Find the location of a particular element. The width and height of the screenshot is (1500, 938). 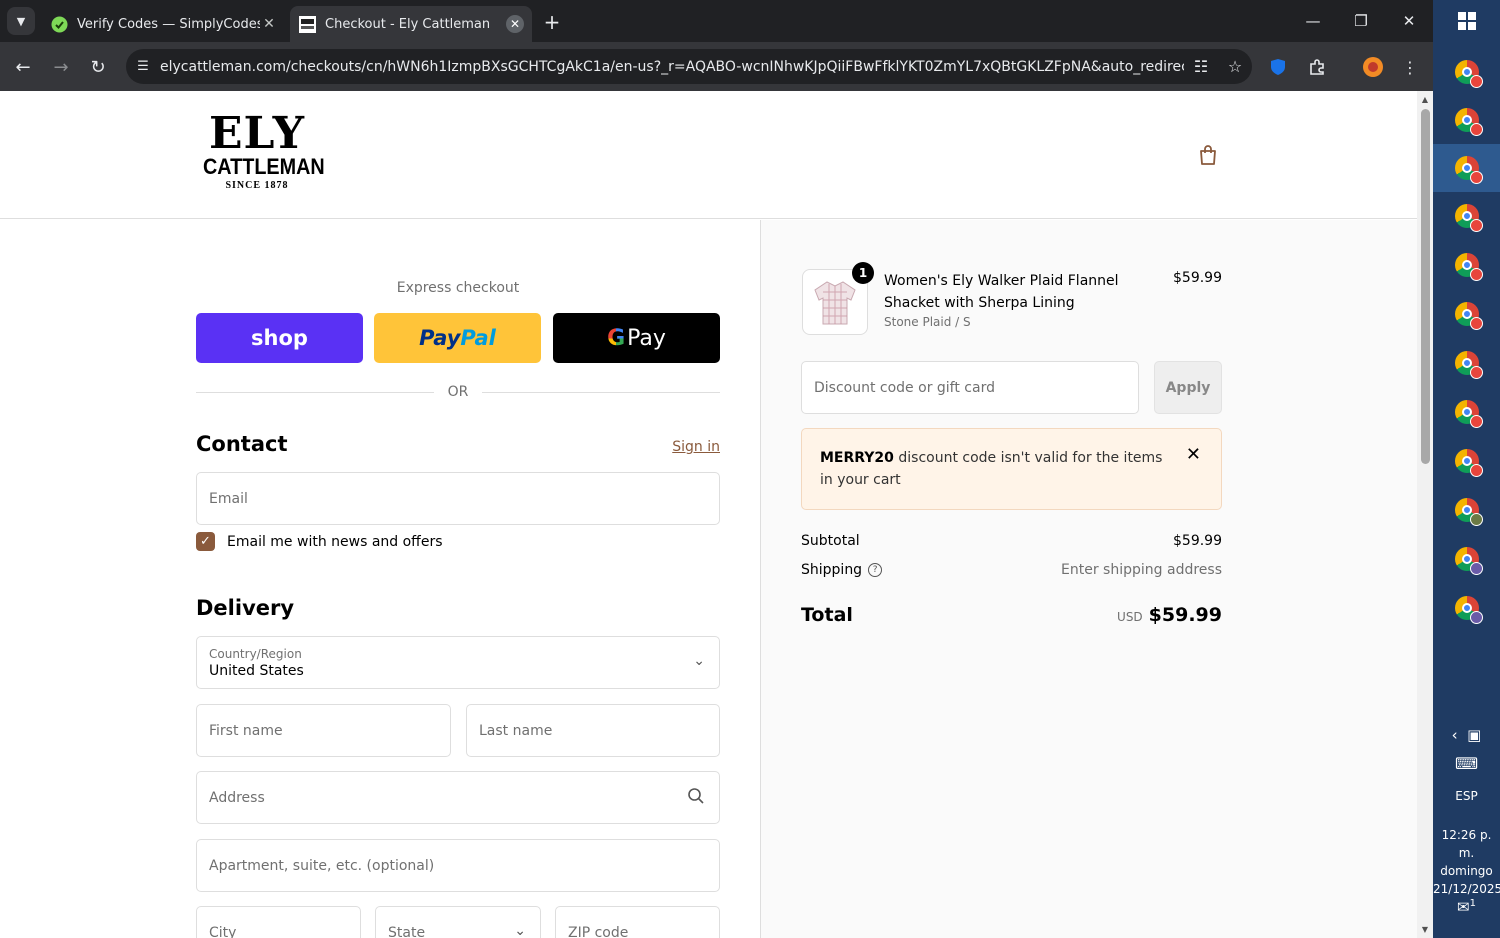

last-name-field is located at coordinates (593, 730).